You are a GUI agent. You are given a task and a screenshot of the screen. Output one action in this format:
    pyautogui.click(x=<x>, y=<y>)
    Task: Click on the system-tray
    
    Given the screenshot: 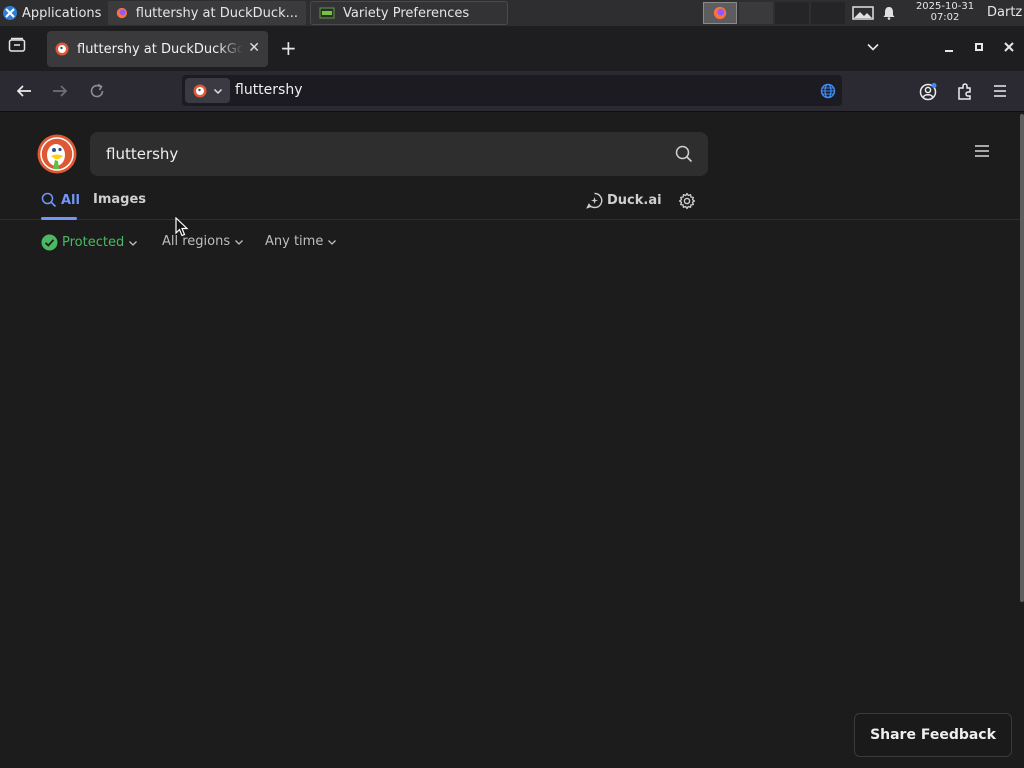 What is the action you would take?
    pyautogui.click(x=874, y=13)
    